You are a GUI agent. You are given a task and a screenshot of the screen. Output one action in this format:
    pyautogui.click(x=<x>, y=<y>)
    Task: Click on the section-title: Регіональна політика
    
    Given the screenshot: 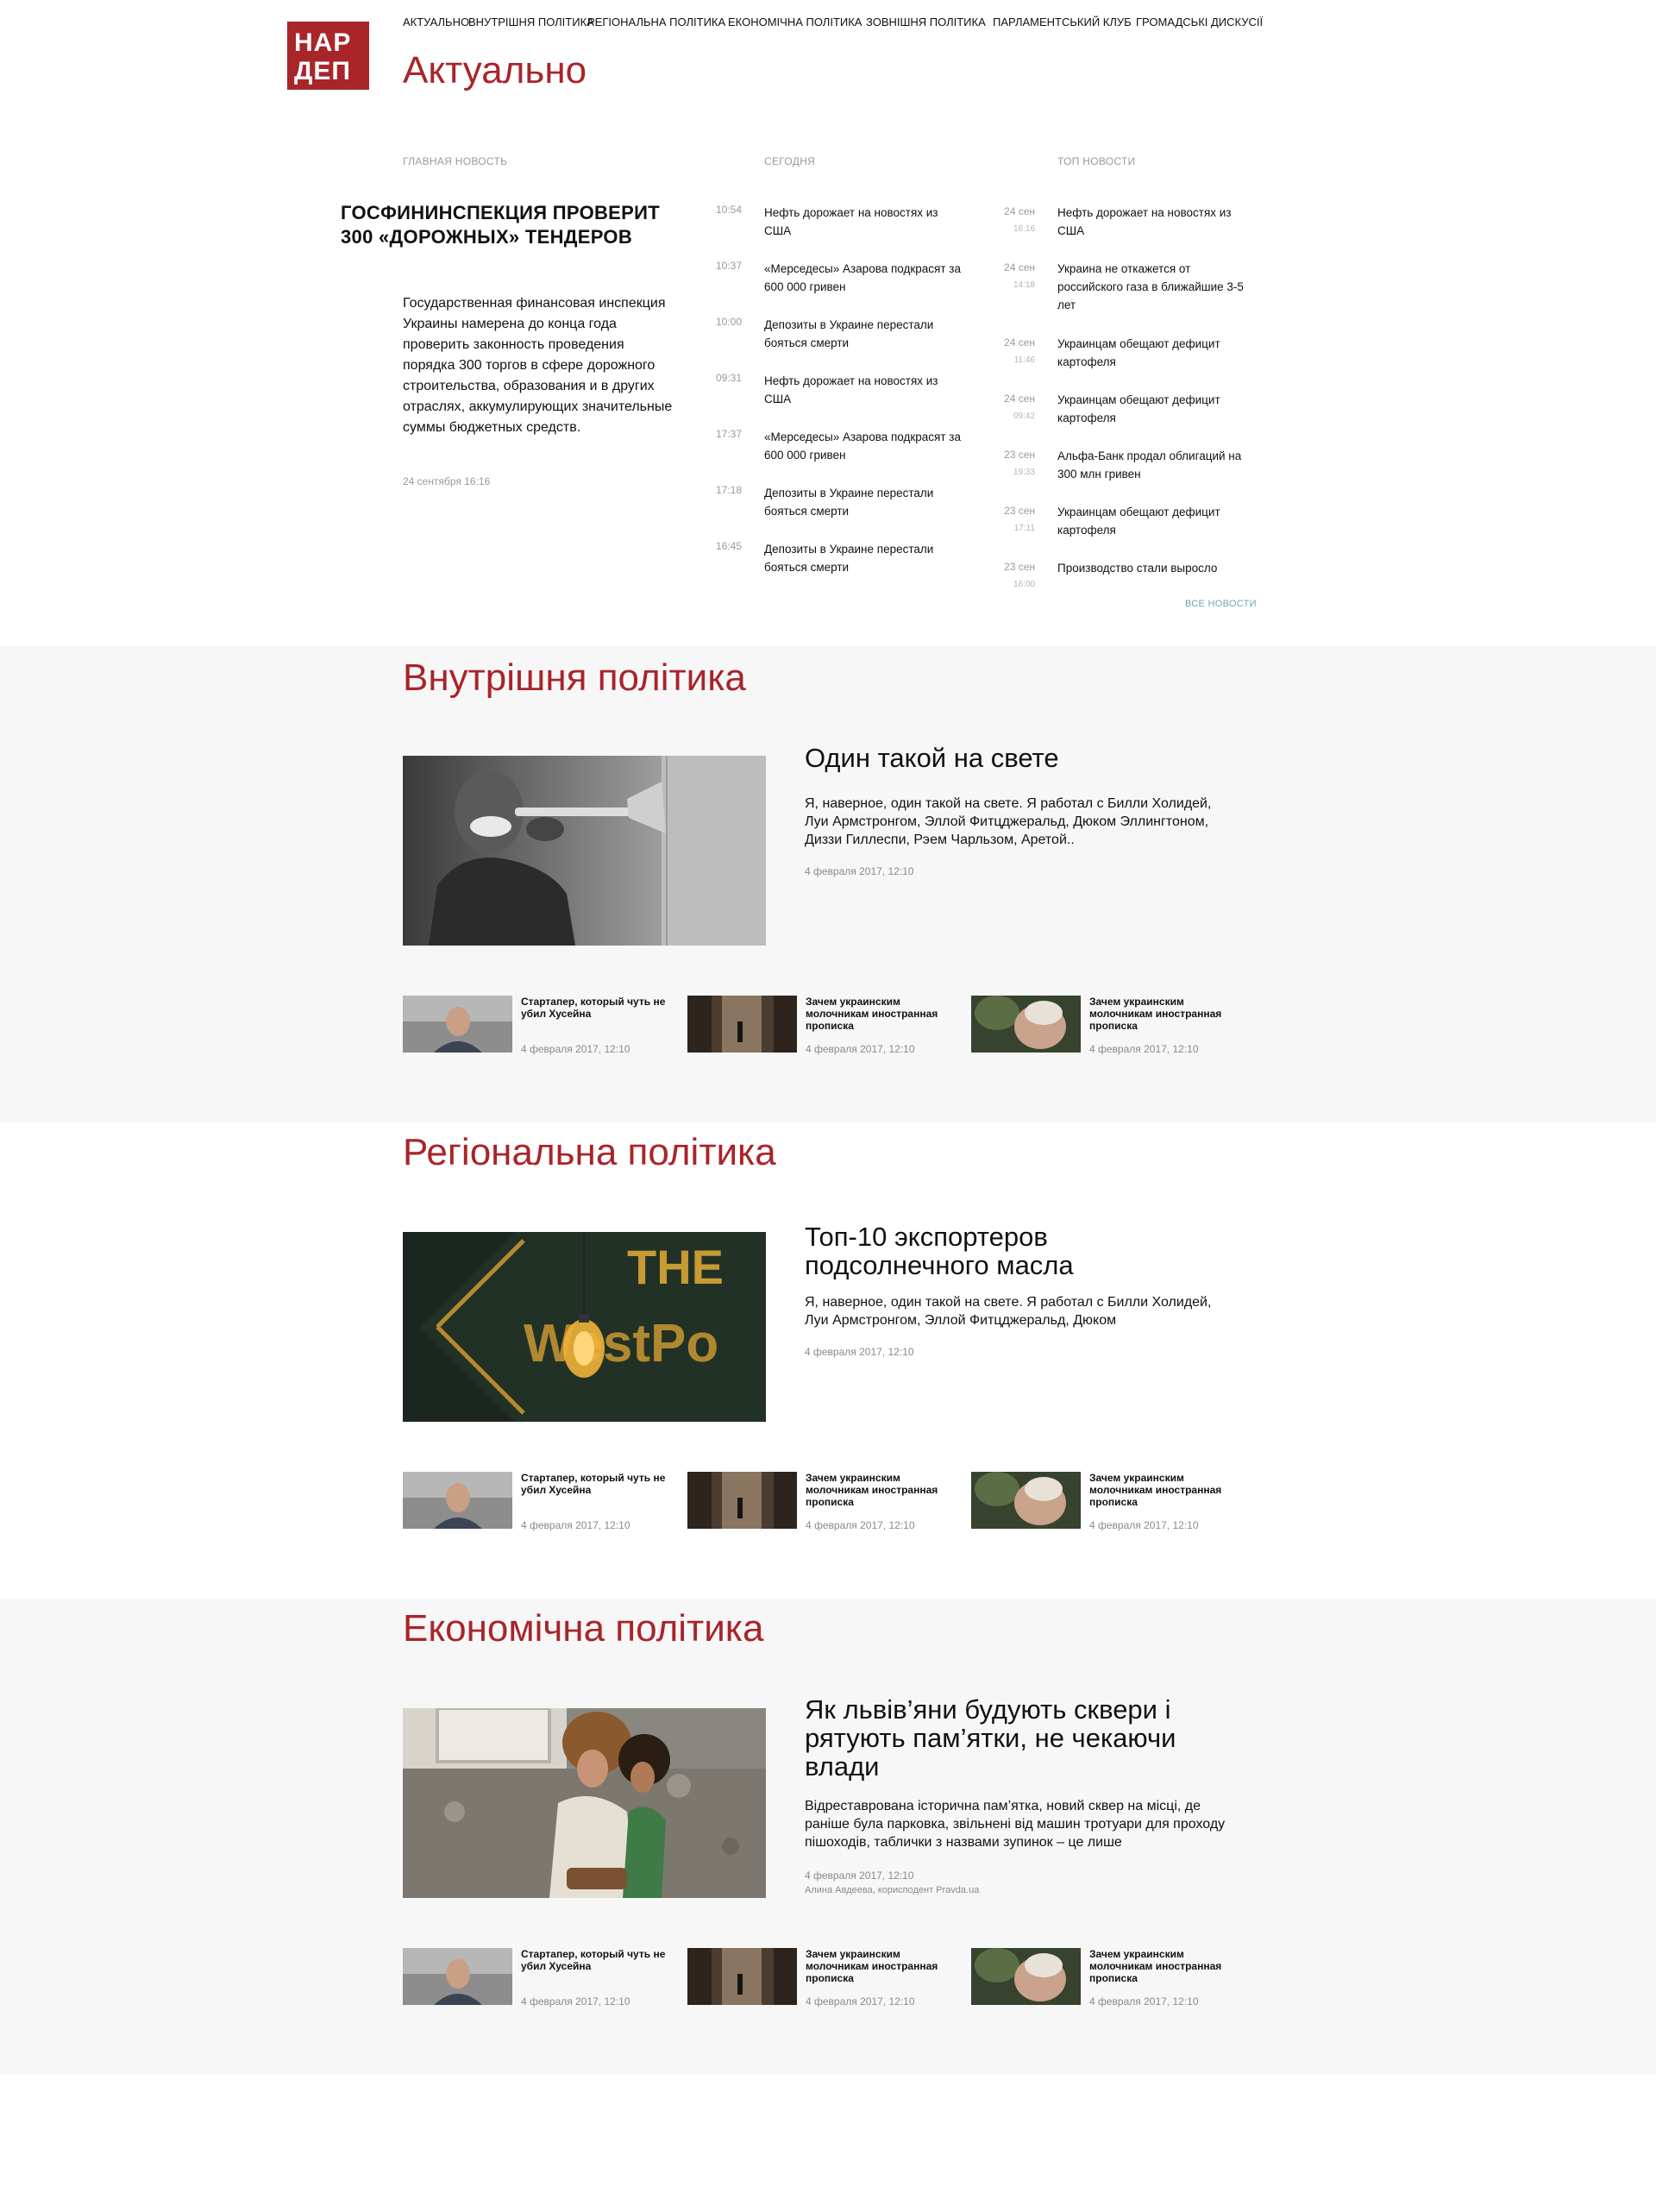 What is the action you would take?
    pyautogui.click(x=589, y=1152)
    